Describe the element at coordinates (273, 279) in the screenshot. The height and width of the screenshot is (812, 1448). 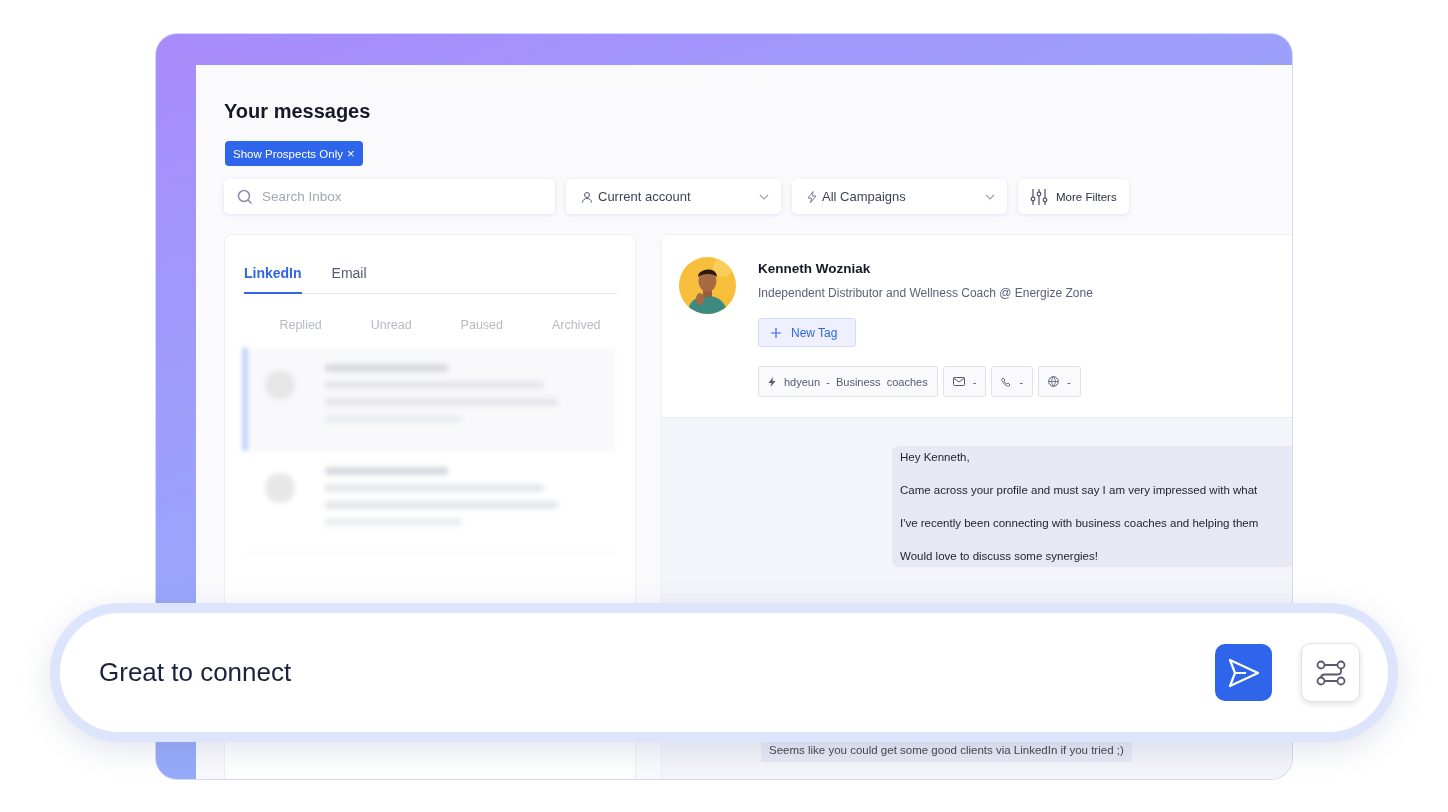
I see `tab: LinkedIn` at that location.